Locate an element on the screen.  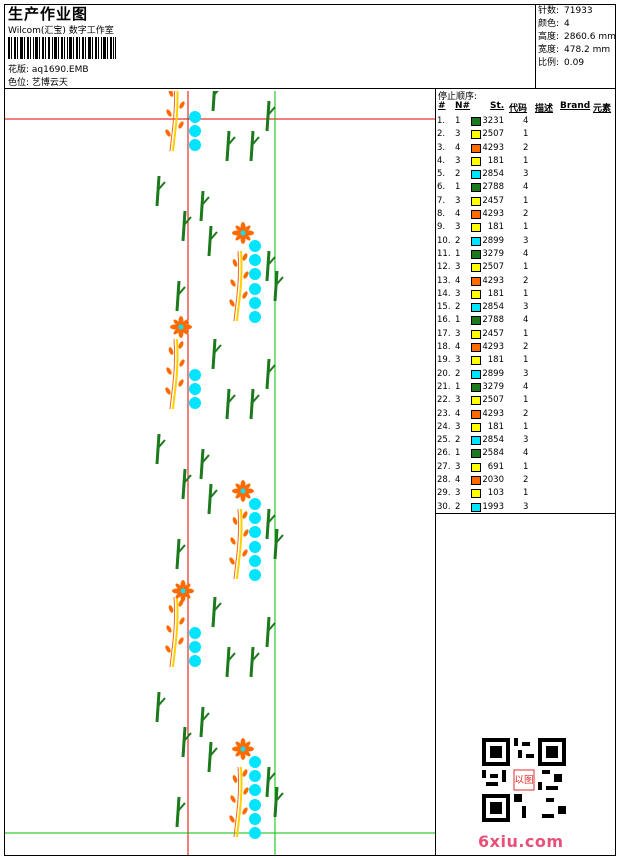
stop-index: 4. is located at coordinates (441, 160).